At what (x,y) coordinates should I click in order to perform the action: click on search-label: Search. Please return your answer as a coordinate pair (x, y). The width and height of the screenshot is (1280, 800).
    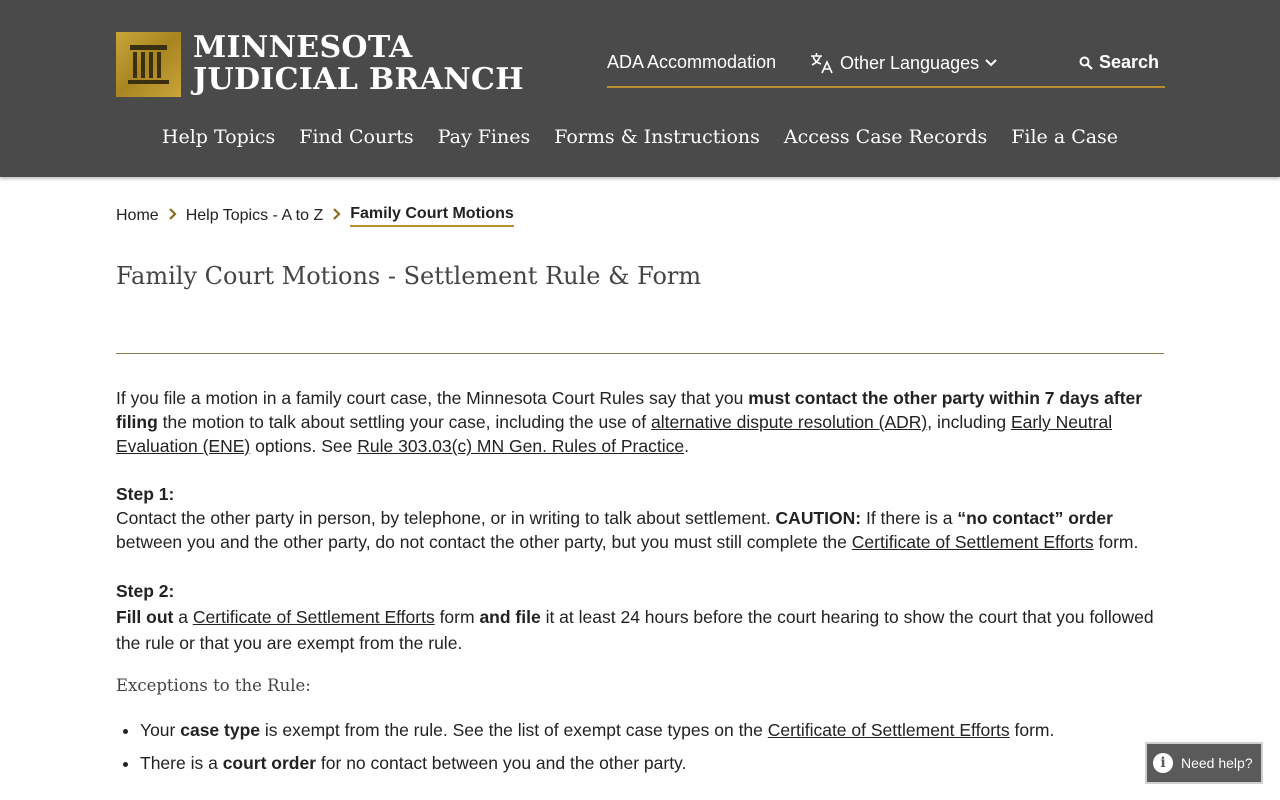
    Looking at the image, I should click on (1129, 62).